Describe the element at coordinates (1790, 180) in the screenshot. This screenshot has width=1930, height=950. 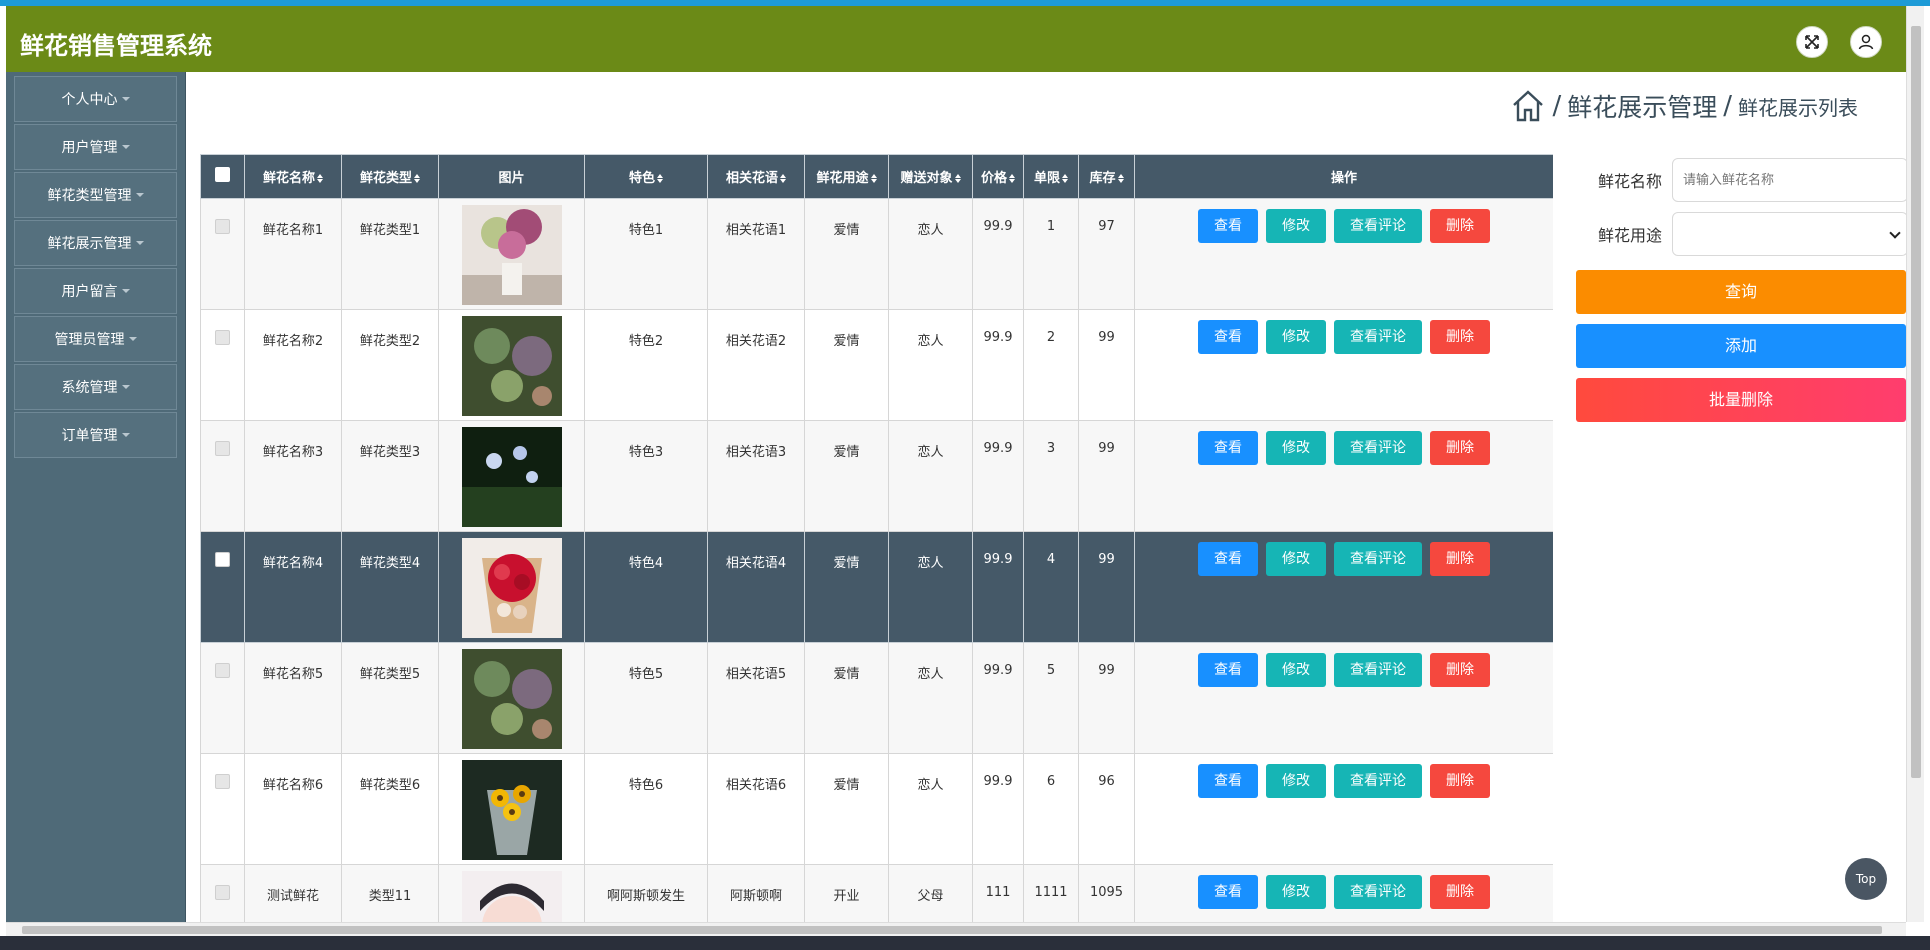
I see `flower-name-input` at that location.